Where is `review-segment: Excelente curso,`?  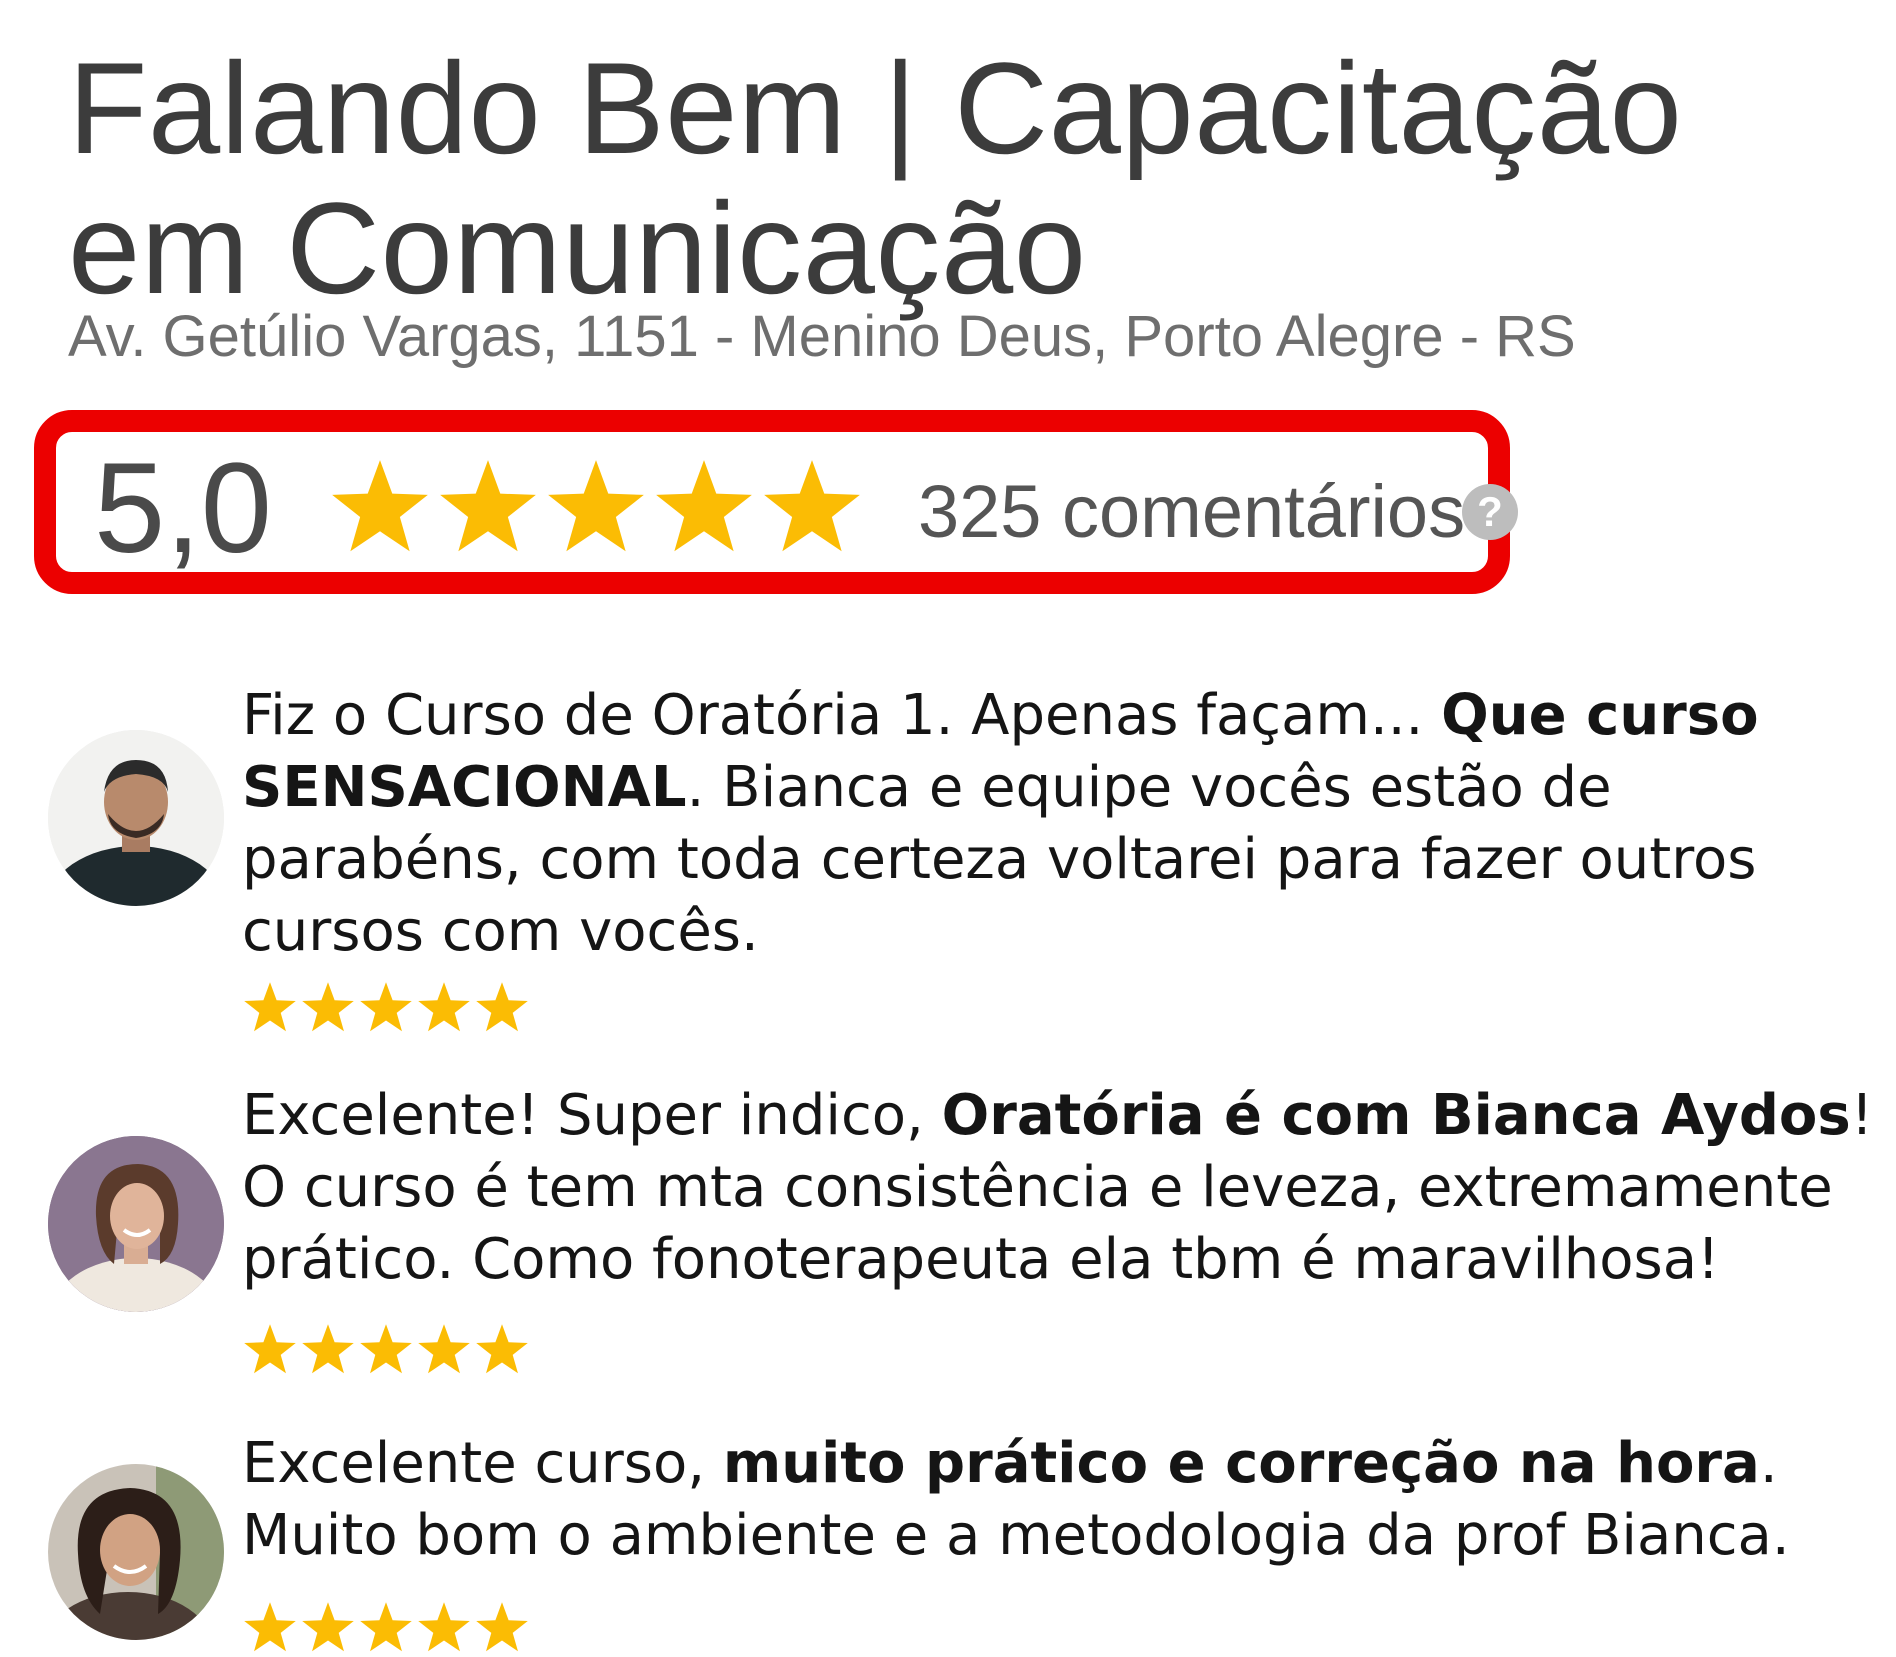
review-segment: Excelente curso, is located at coordinates (482, 1463).